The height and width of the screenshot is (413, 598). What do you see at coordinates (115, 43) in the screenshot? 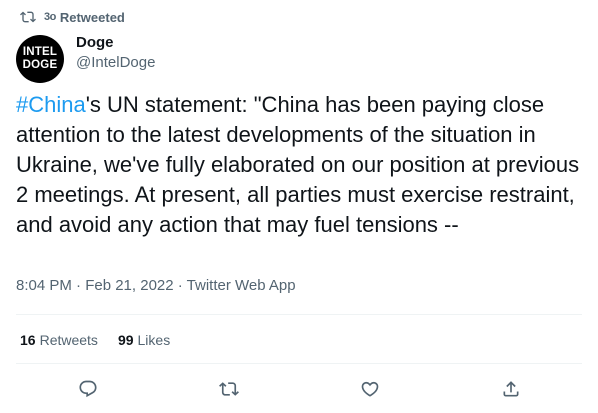
I see `author-name: Doge` at bounding box center [115, 43].